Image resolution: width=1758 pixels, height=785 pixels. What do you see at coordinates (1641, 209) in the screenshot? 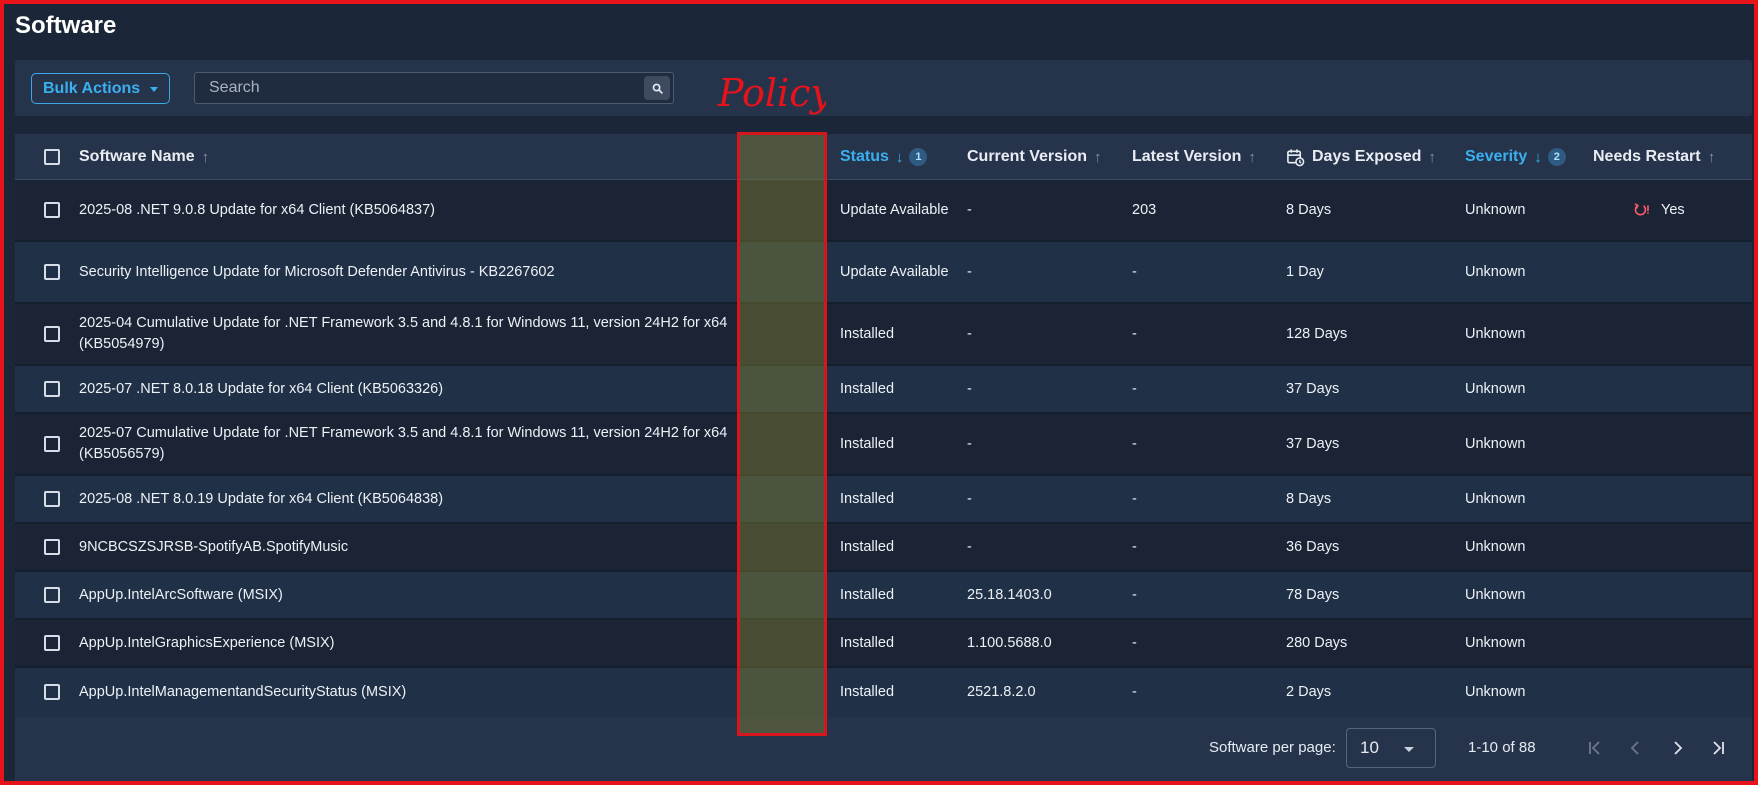
I see `restart-required-icon` at bounding box center [1641, 209].